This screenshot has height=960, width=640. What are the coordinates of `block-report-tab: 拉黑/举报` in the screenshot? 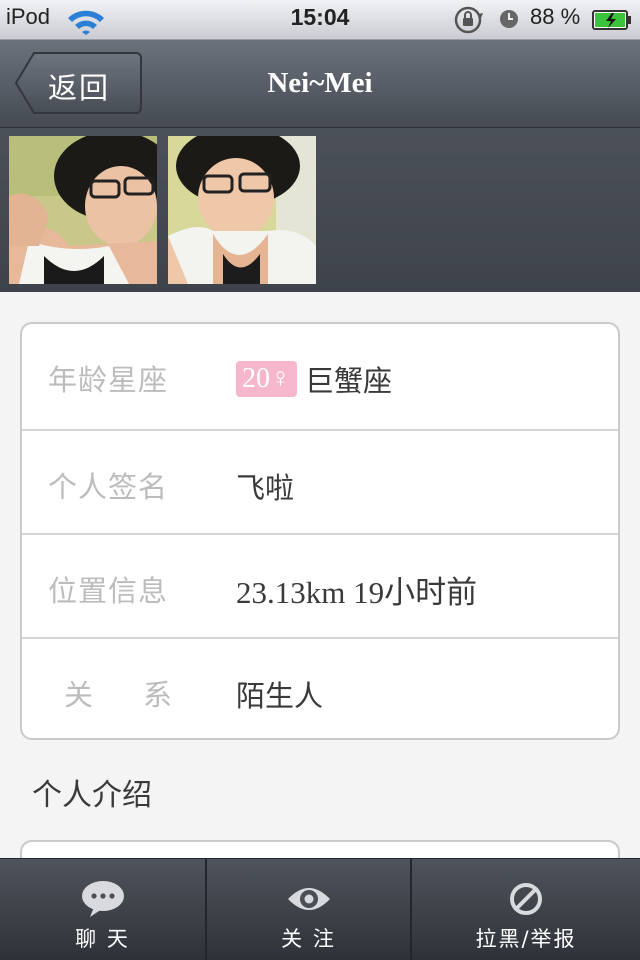 It's located at (525, 909).